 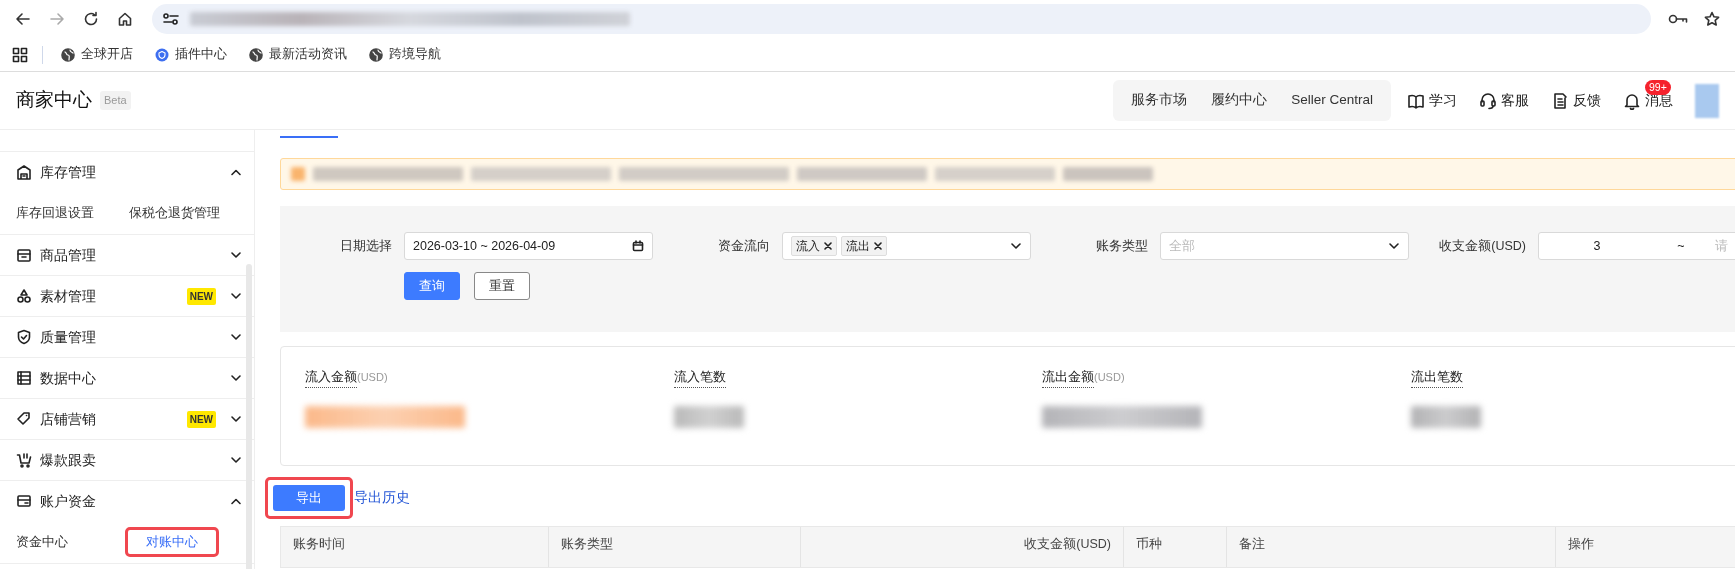 What do you see at coordinates (125, 19) in the screenshot?
I see `home-icon` at bounding box center [125, 19].